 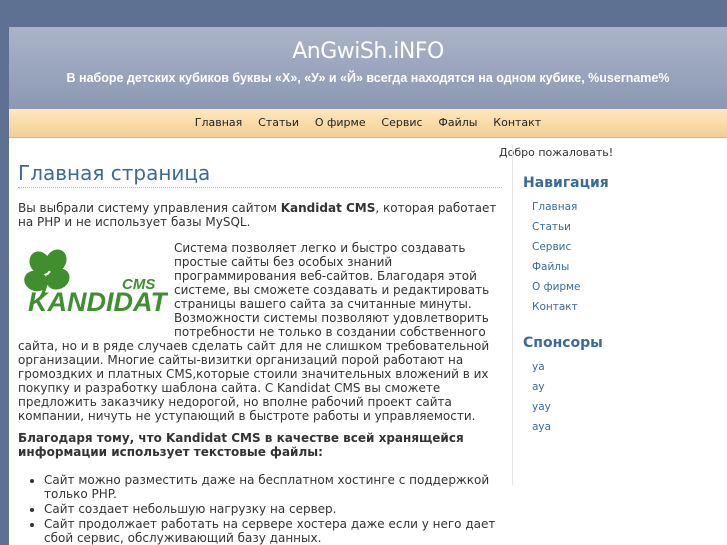 What do you see at coordinates (98, 302) in the screenshot?
I see `logo-brand-text: KANDIDAT` at bounding box center [98, 302].